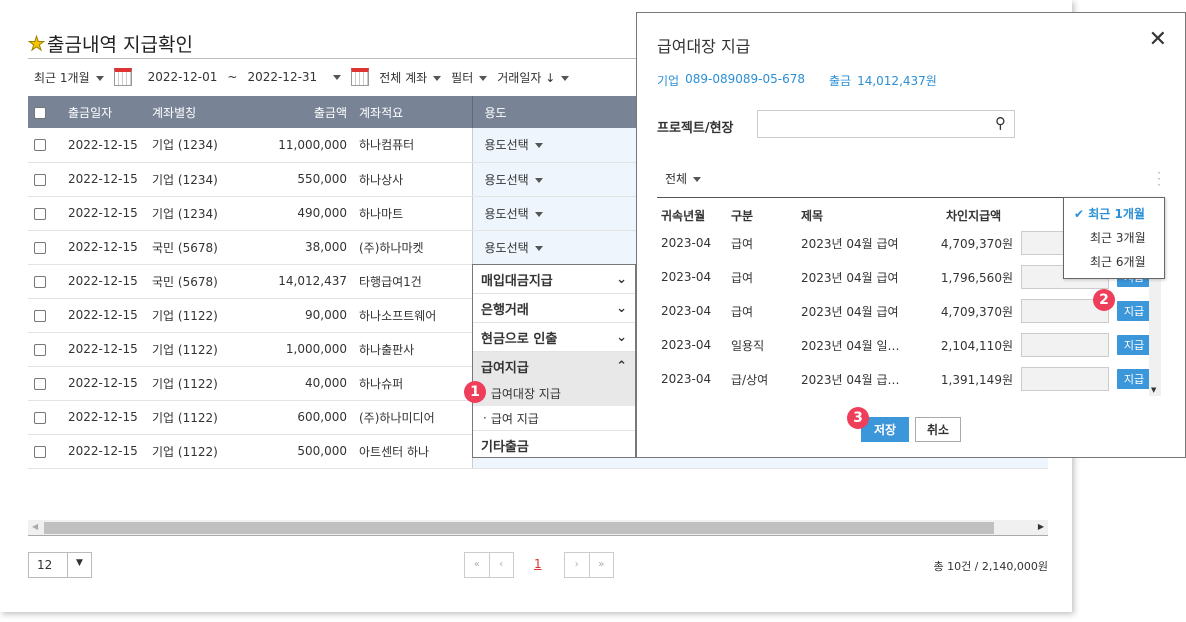 This screenshot has width=1186, height=622. Describe the element at coordinates (1114, 210) in the screenshot. I see `period-option-1m: ✔ 최근 1개월` at that location.